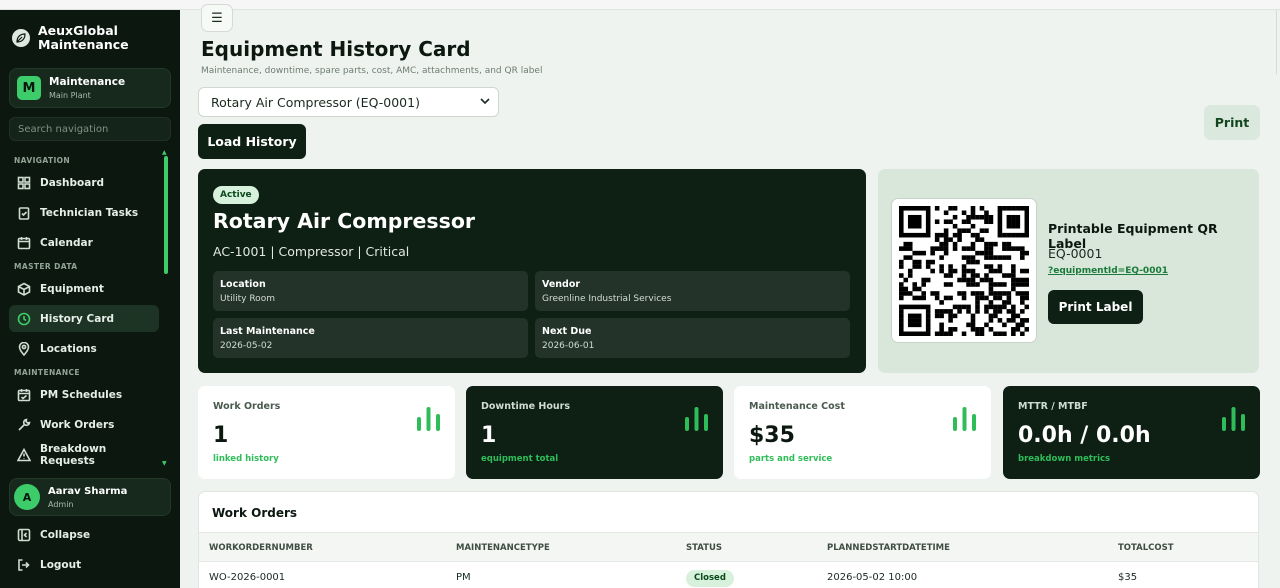  I want to click on section-label-maintenance: MAINTENANCE, so click(47, 372).